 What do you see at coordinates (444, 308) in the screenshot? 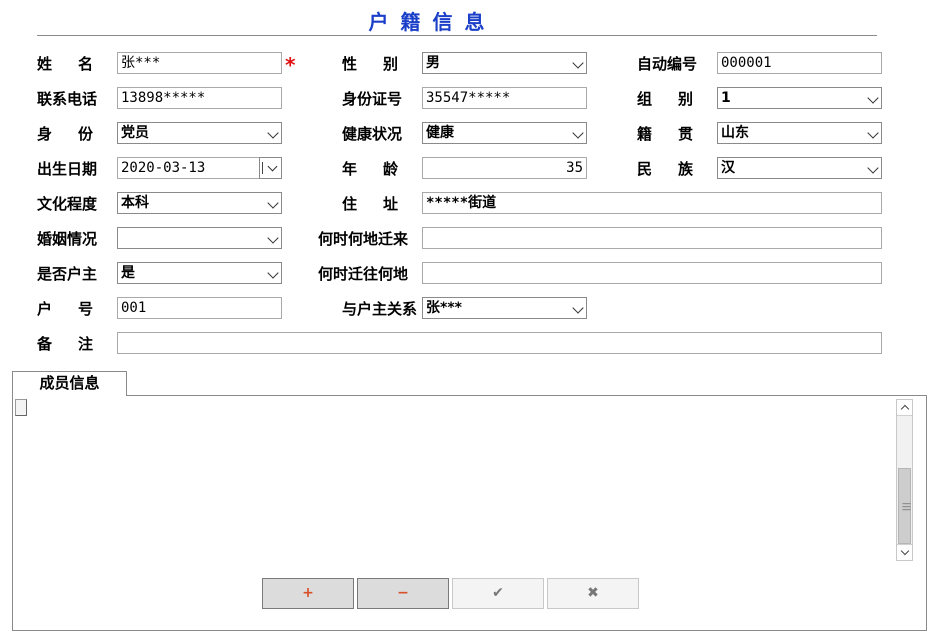
I see `relation-value: 张***` at bounding box center [444, 308].